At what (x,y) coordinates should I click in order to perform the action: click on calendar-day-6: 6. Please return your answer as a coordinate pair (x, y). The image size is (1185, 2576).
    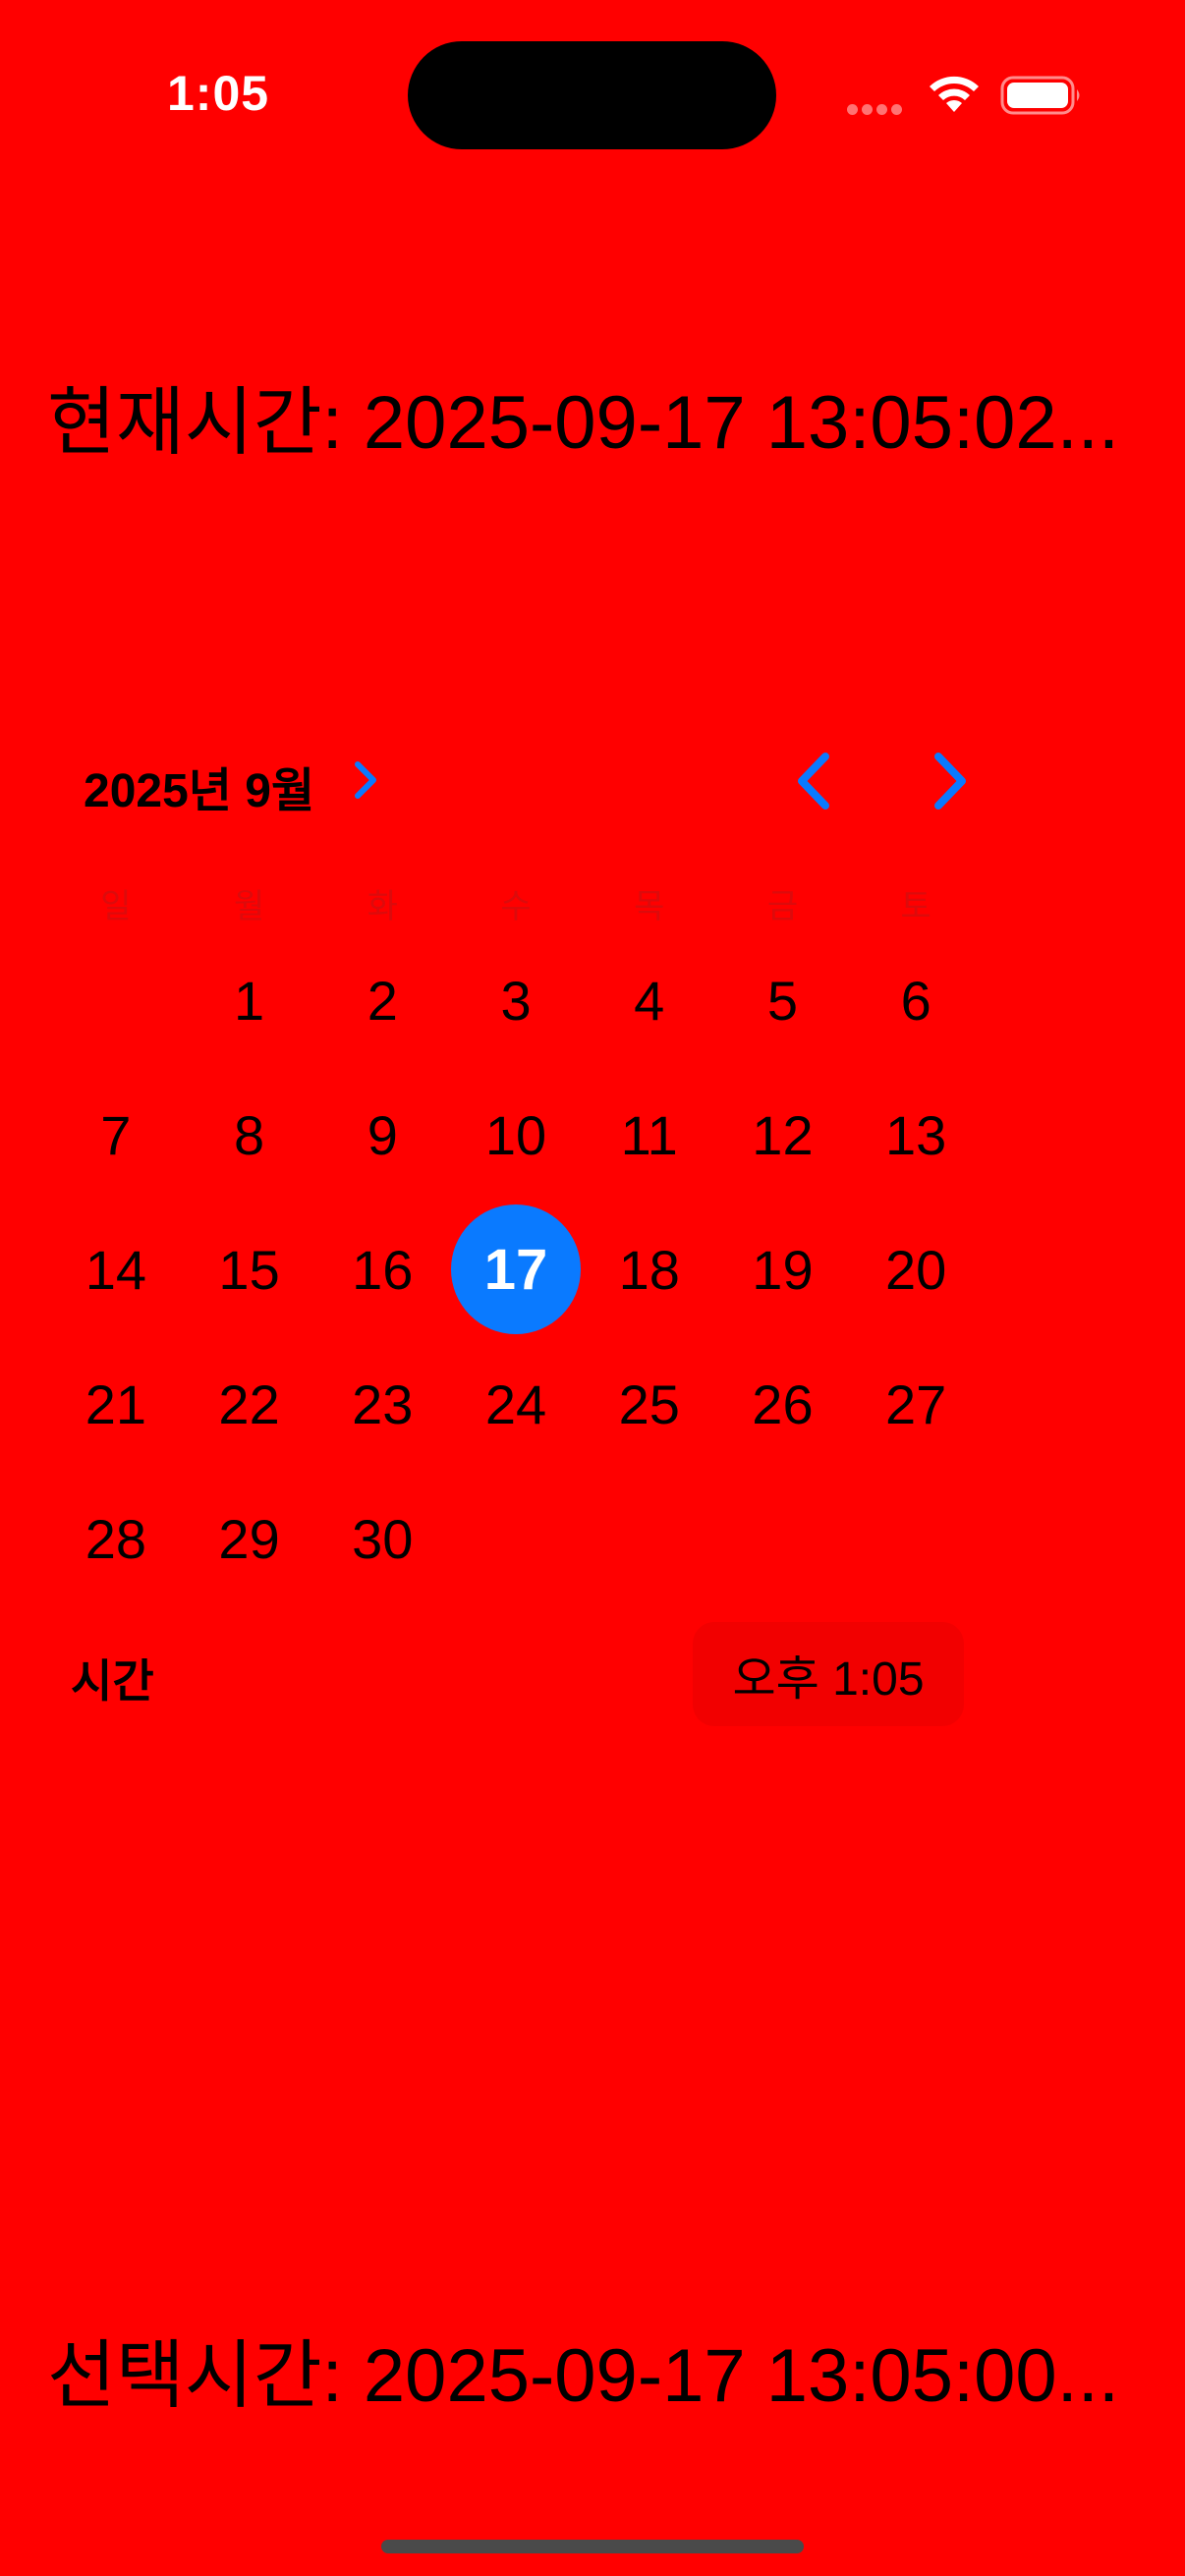
    Looking at the image, I should click on (916, 1000).